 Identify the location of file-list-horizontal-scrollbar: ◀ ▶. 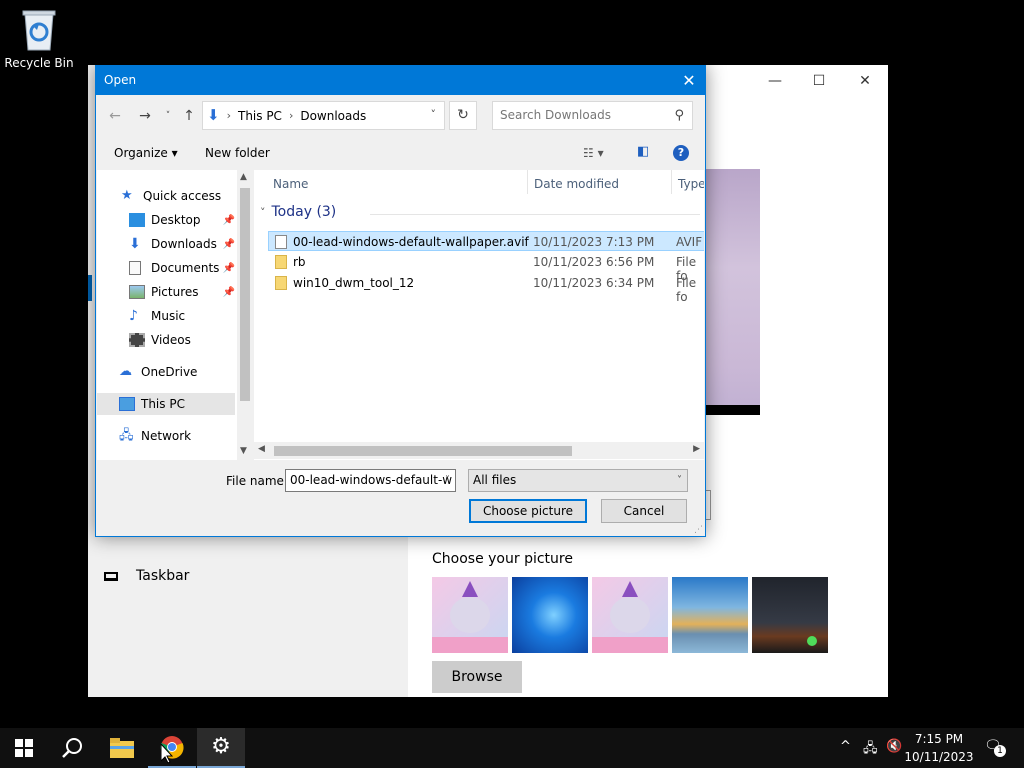
(479, 450).